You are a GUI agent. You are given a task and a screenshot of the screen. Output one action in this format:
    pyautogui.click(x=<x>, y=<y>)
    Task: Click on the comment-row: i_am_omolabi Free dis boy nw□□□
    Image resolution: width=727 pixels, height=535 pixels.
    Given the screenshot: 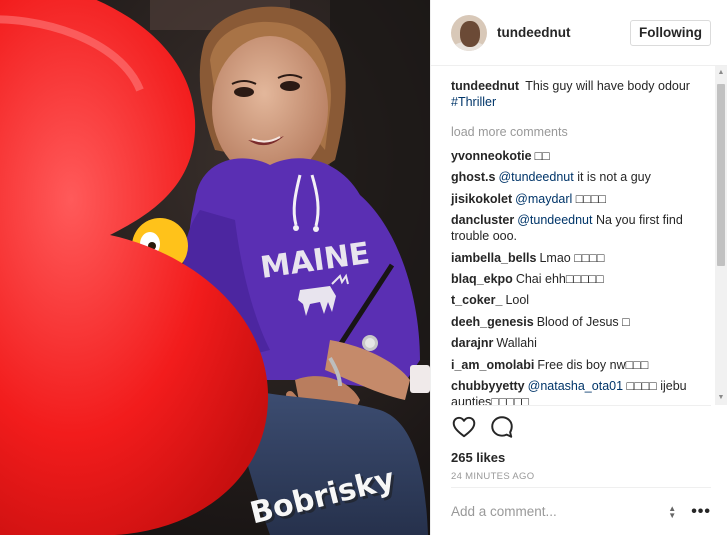 What is the action you would take?
    pyautogui.click(x=581, y=365)
    